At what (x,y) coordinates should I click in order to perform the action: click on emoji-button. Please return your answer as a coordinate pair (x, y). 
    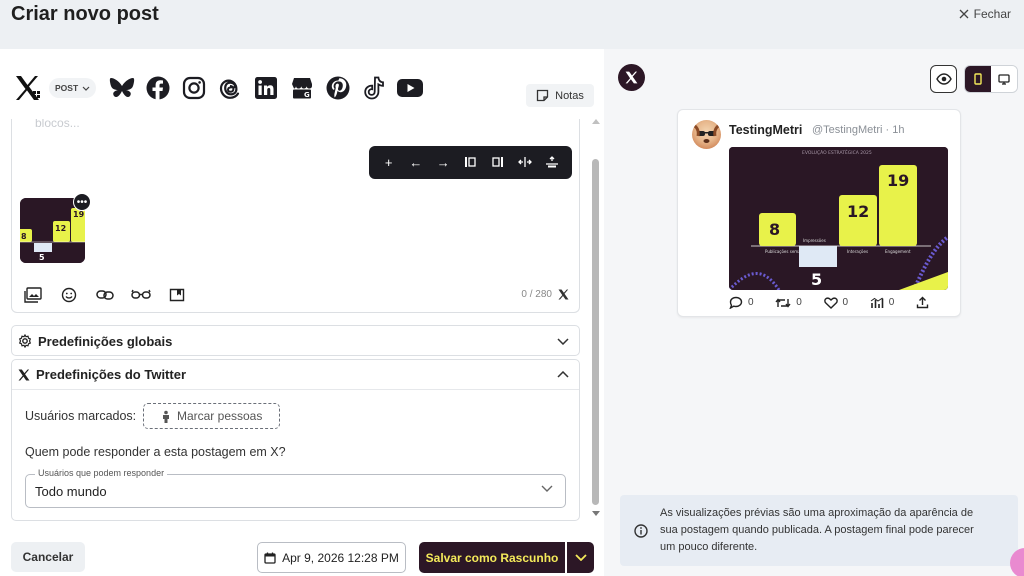
    Looking at the image, I should click on (69, 295).